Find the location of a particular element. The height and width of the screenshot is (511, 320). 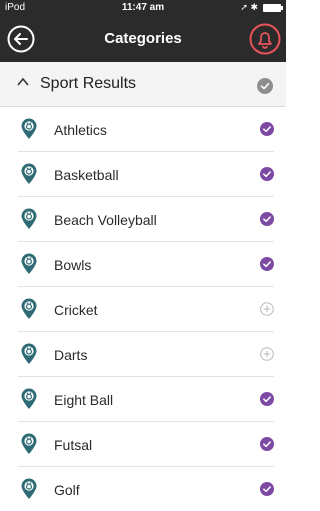

category-label: Eight Ball is located at coordinates (84, 400).